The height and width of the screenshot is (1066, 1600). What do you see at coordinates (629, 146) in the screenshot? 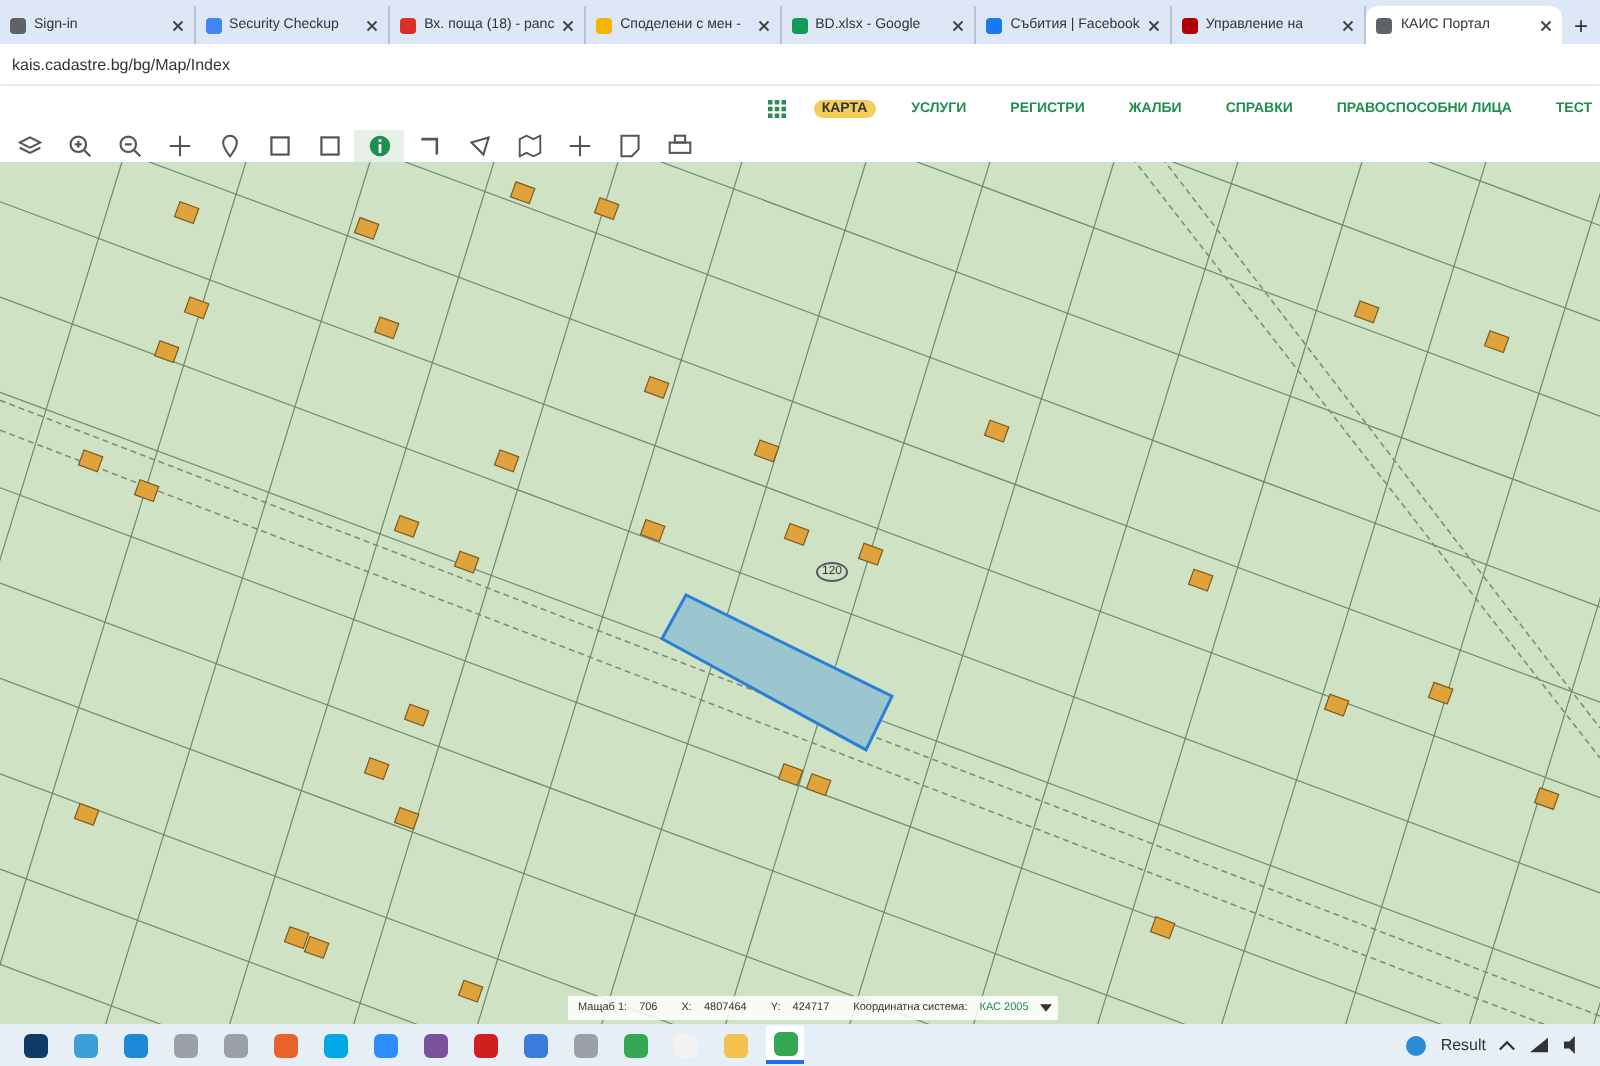
I see `note-icon` at bounding box center [629, 146].